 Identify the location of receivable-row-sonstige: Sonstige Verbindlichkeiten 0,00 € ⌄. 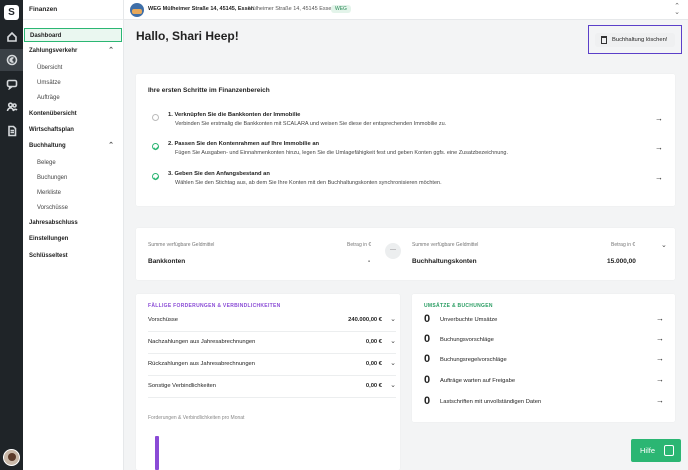
(272, 387).